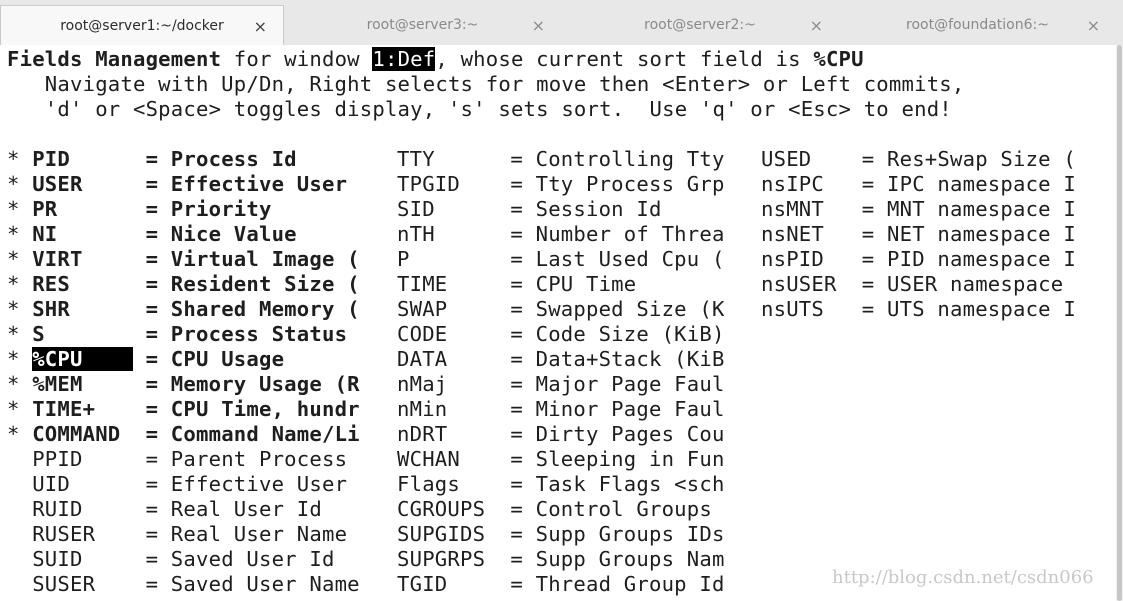 This screenshot has height=601, width=1123. Describe the element at coordinates (561, 559) in the screenshot. I see `field-row-supgrps: SUPGRPS = Supp Groups Nam` at that location.